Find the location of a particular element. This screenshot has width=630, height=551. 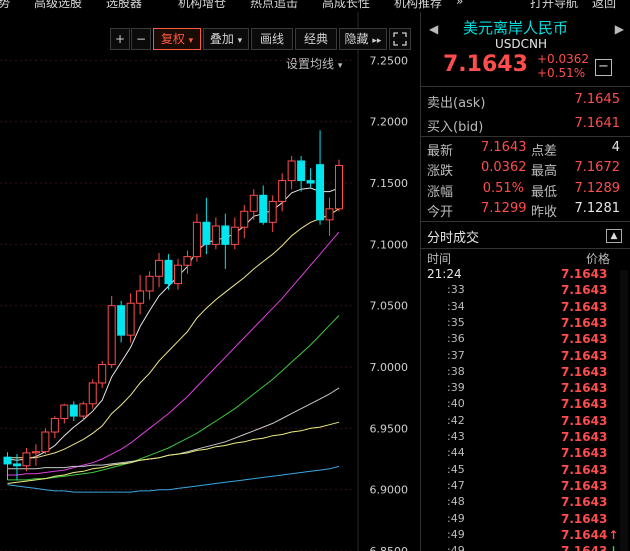

stat-label: 涨跌 is located at coordinates (440, 171).